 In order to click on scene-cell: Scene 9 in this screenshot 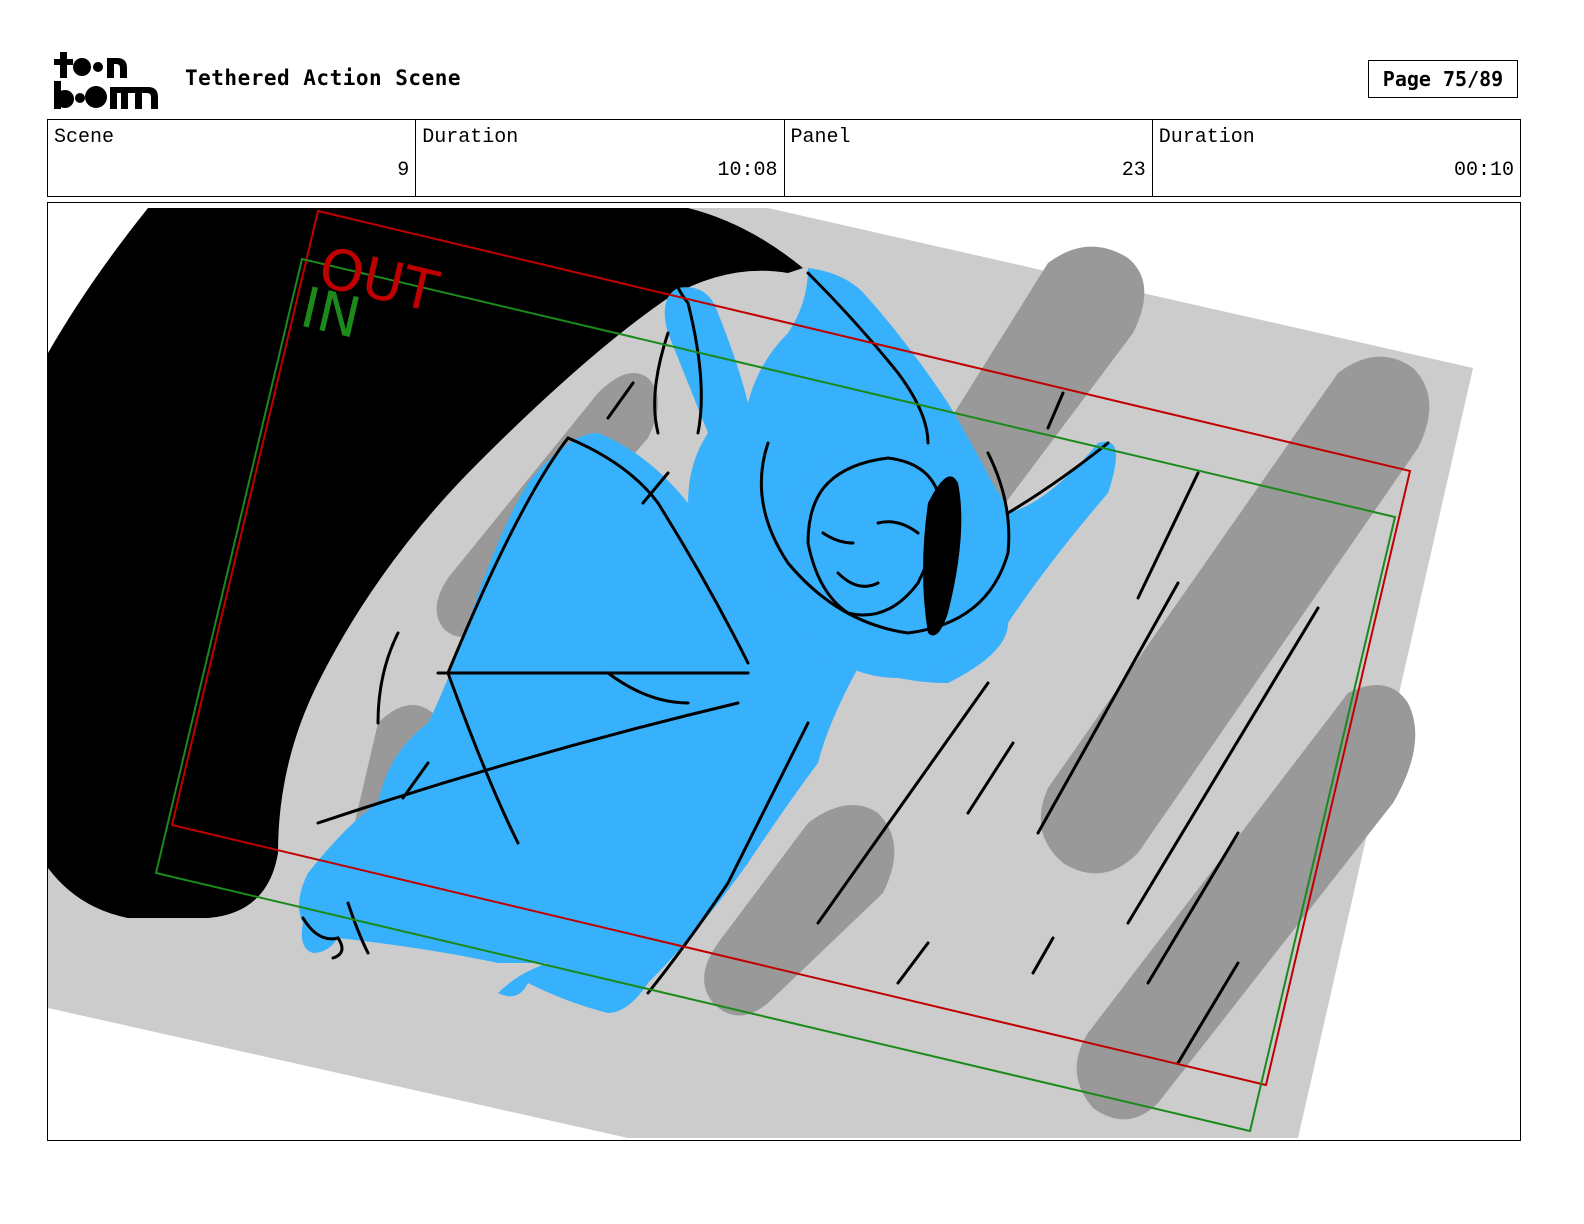, I will do `click(231, 158)`.